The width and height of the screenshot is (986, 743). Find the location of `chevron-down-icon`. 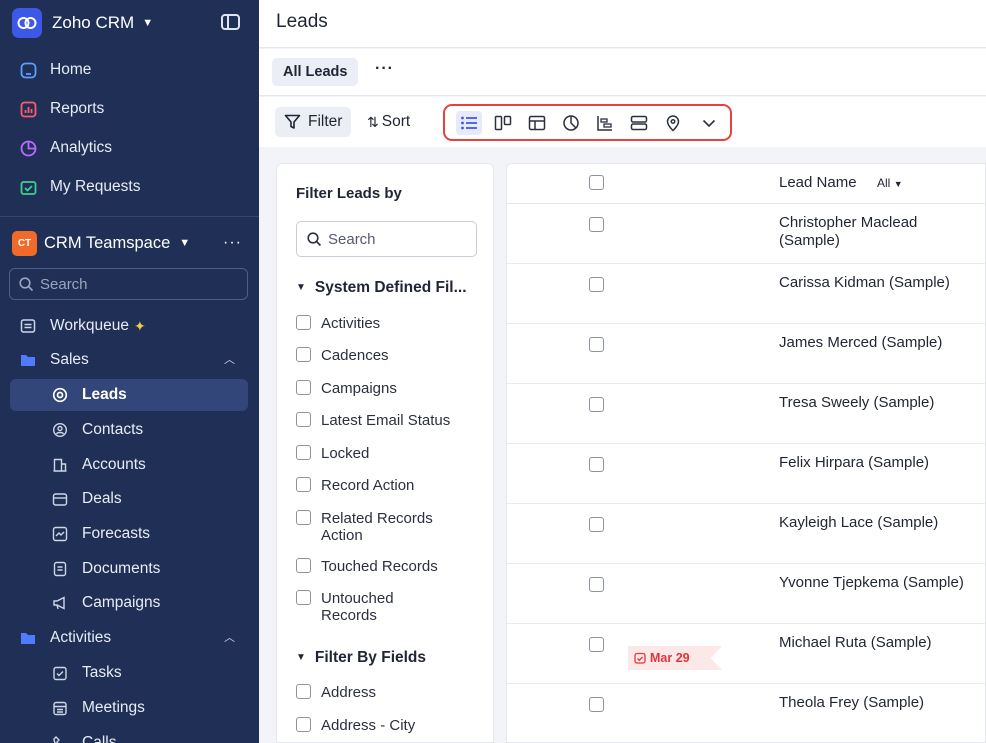

chevron-down-icon is located at coordinates (709, 123).